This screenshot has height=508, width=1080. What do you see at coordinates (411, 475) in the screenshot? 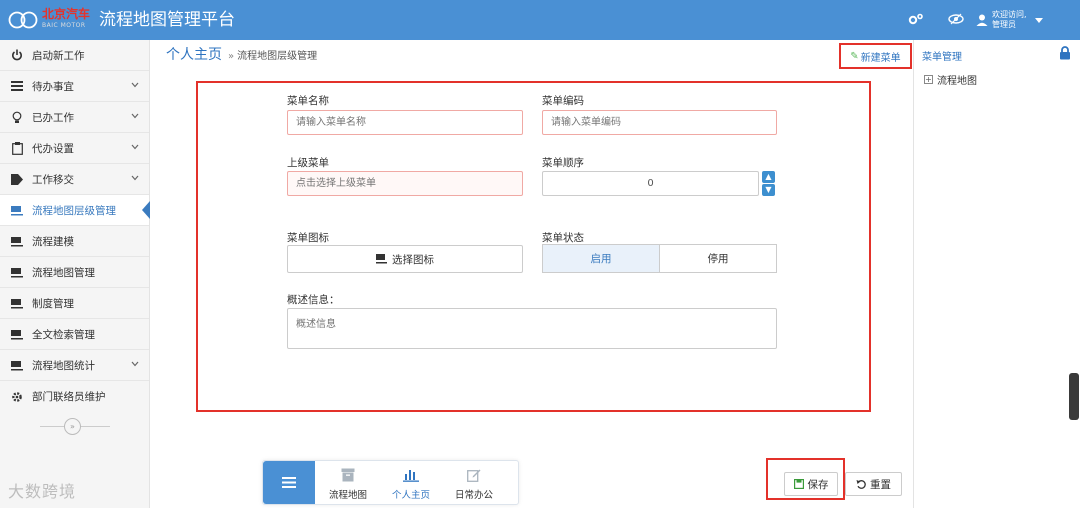
I see `bar-chart-icon` at bounding box center [411, 475].